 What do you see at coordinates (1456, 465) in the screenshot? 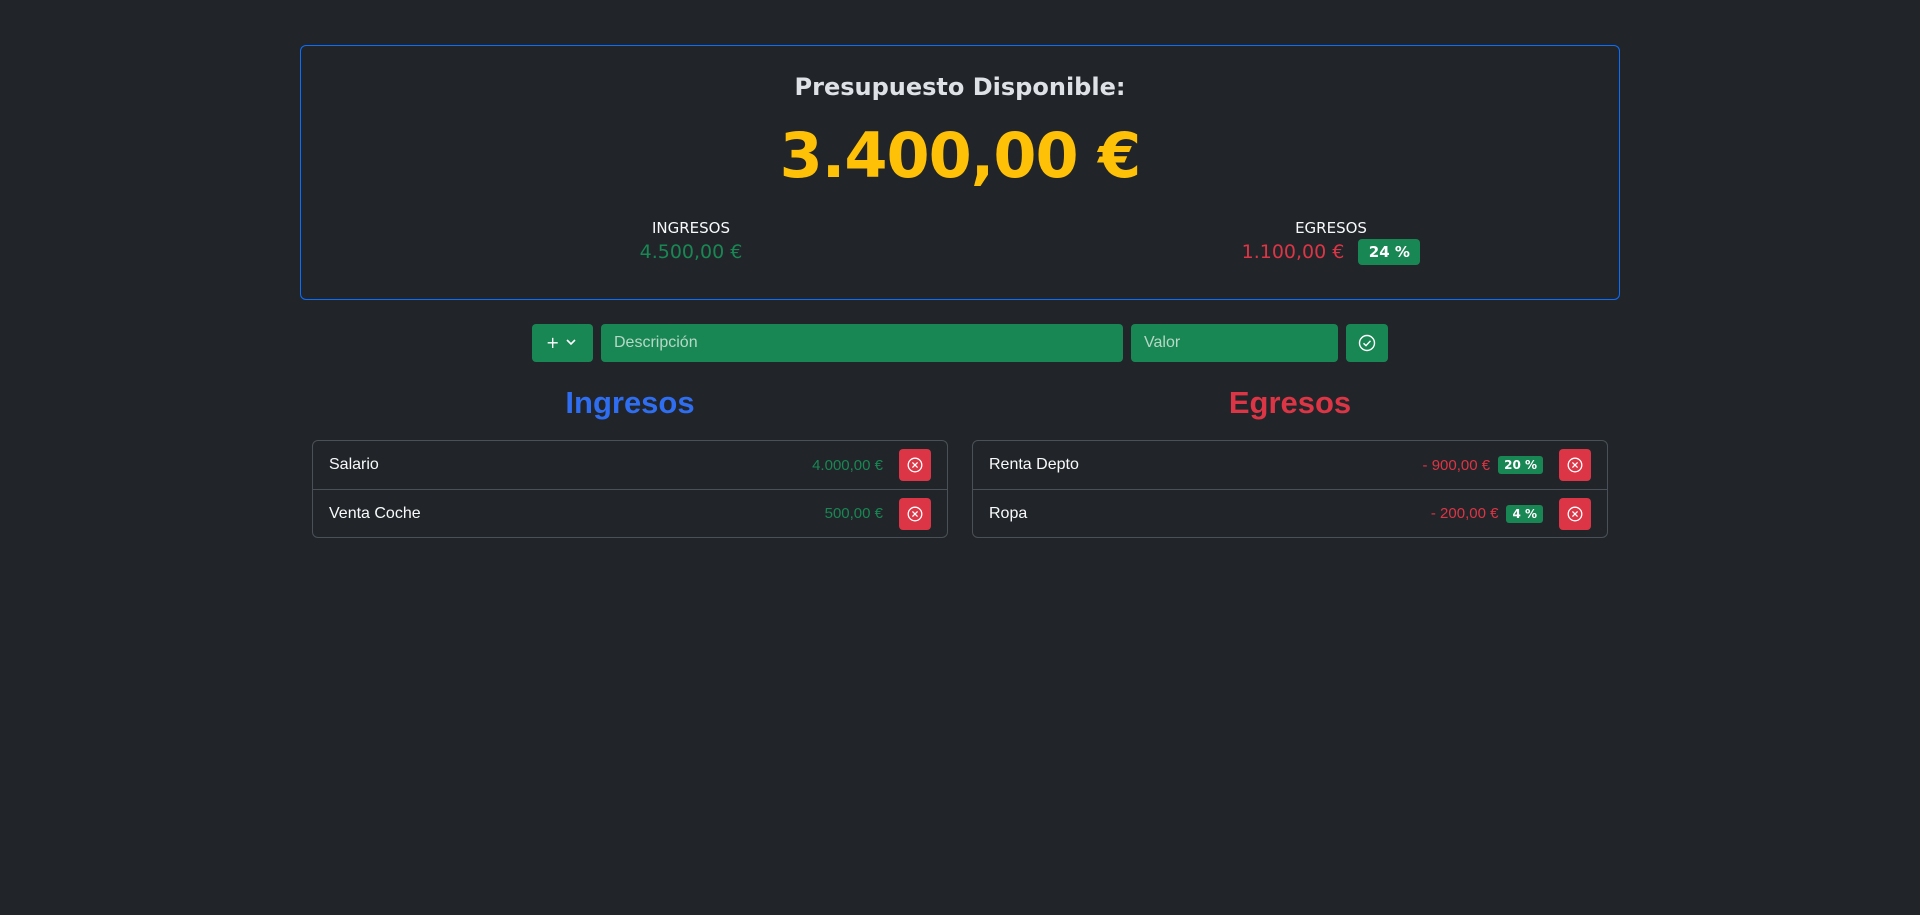
I see `item-value: - 900,00 €` at bounding box center [1456, 465].